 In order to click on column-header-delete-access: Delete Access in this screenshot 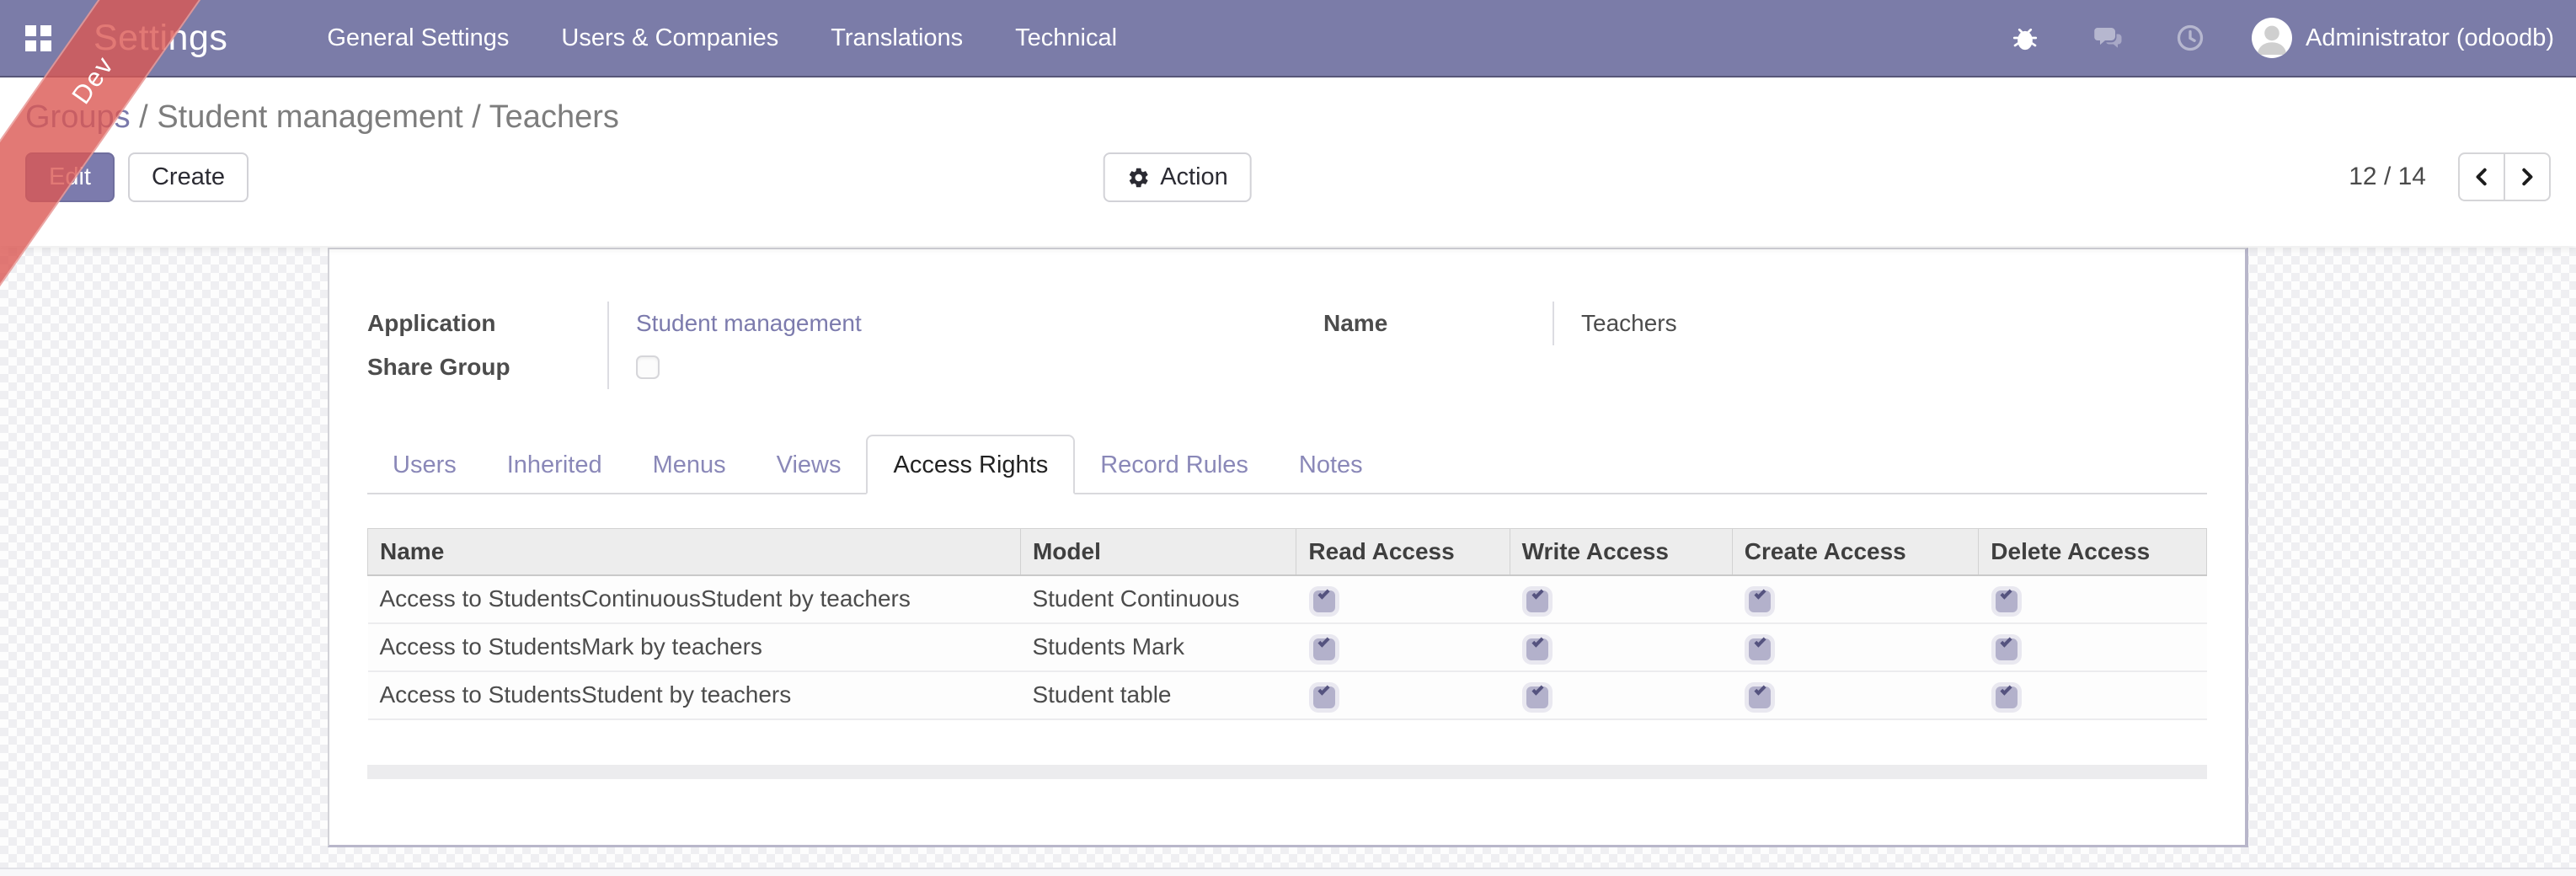, I will do `click(2092, 552)`.